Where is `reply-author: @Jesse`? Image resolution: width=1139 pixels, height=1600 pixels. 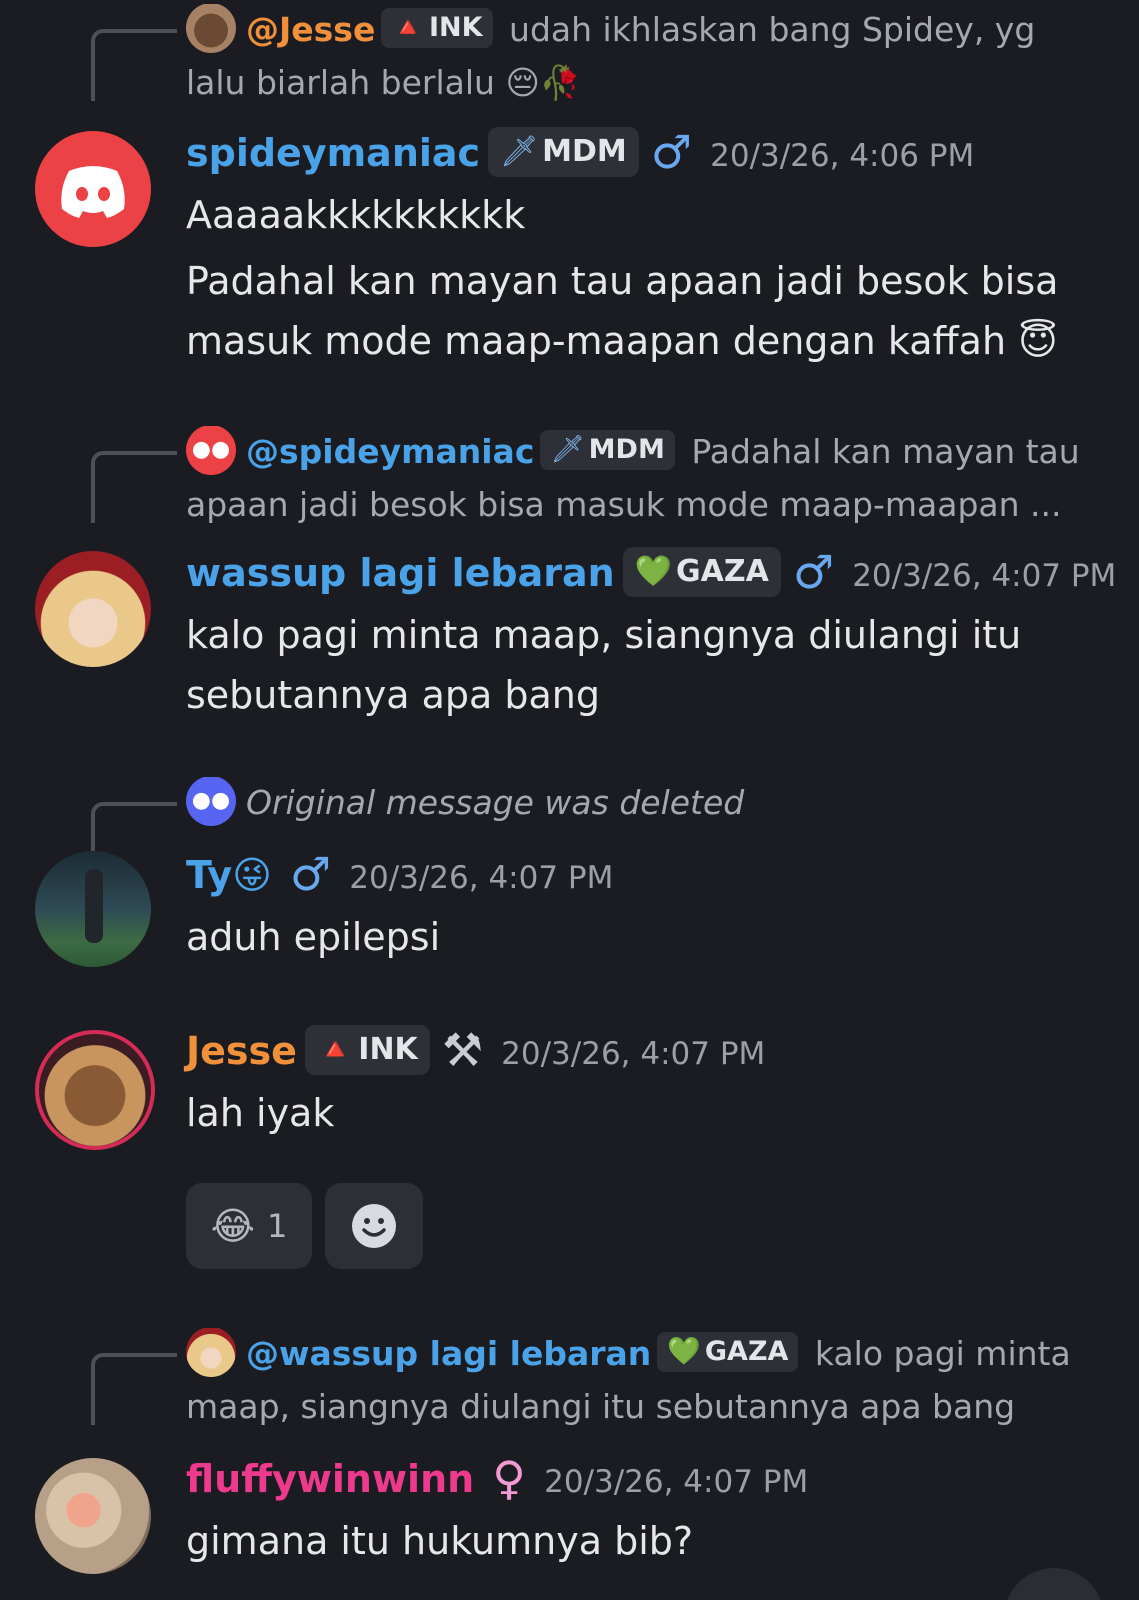
reply-author: @Jesse is located at coordinates (310, 29).